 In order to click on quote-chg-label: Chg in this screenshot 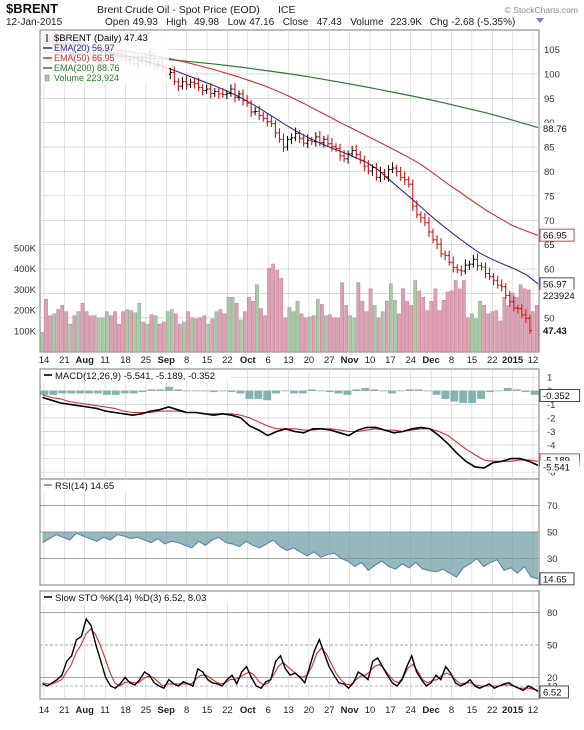, I will do `click(439, 22)`.